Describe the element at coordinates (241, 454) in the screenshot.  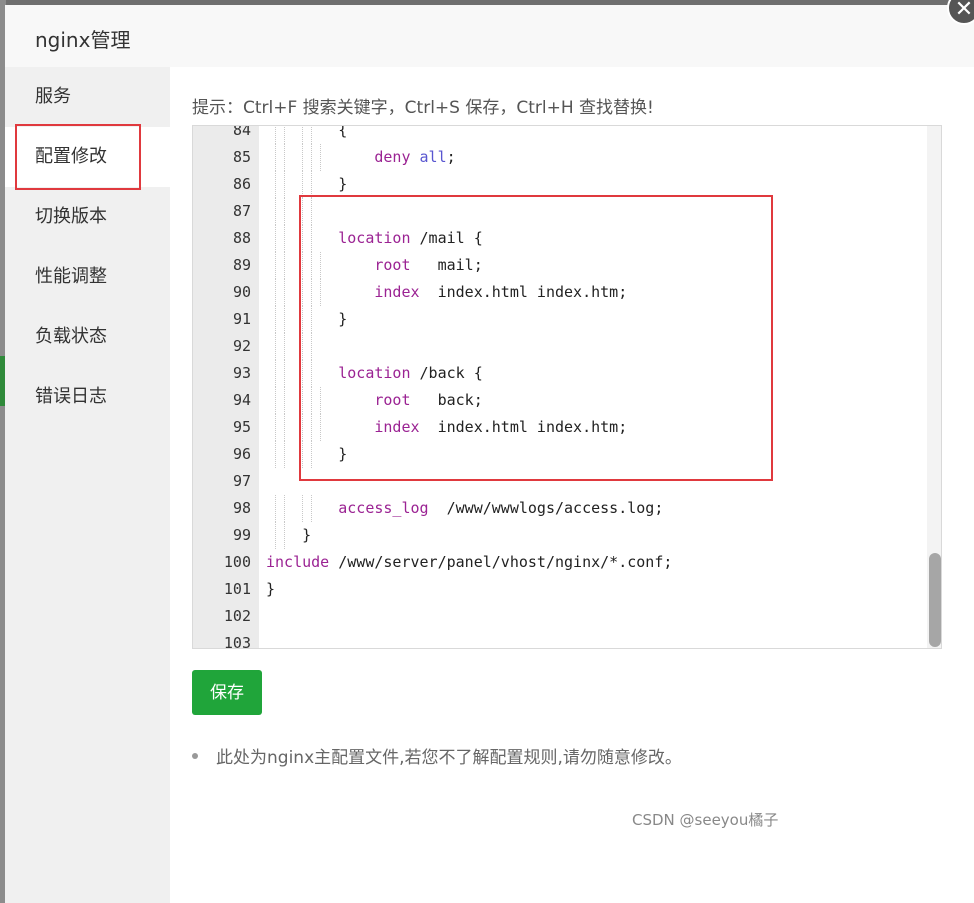
I see `line-number: 96` at that location.